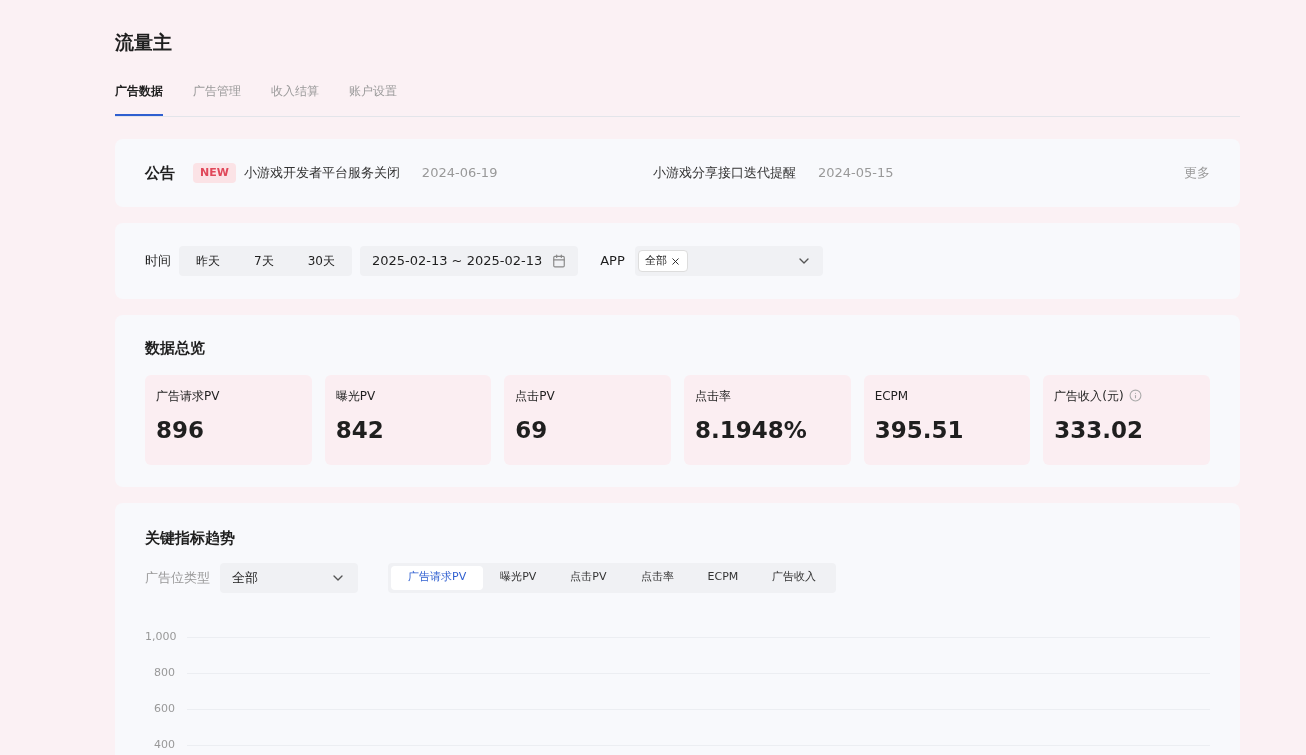 The width and height of the screenshot is (1306, 755). Describe the element at coordinates (612, 261) in the screenshot. I see `app-label: APP` at that location.